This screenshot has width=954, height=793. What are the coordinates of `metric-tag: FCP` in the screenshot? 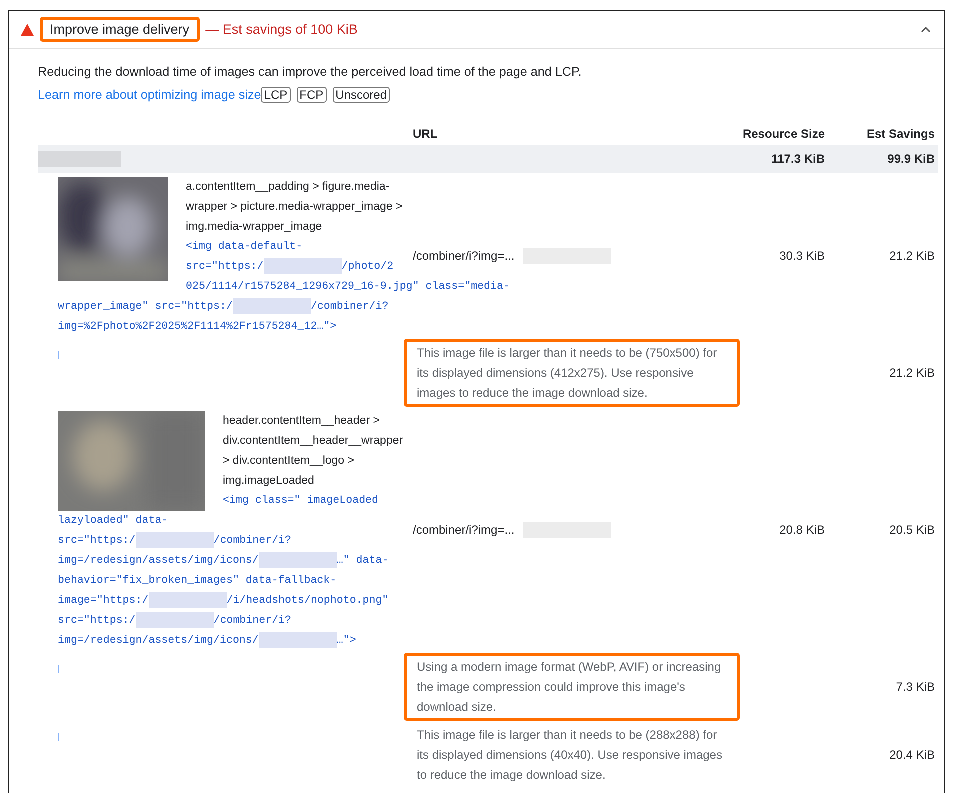 It's located at (311, 95).